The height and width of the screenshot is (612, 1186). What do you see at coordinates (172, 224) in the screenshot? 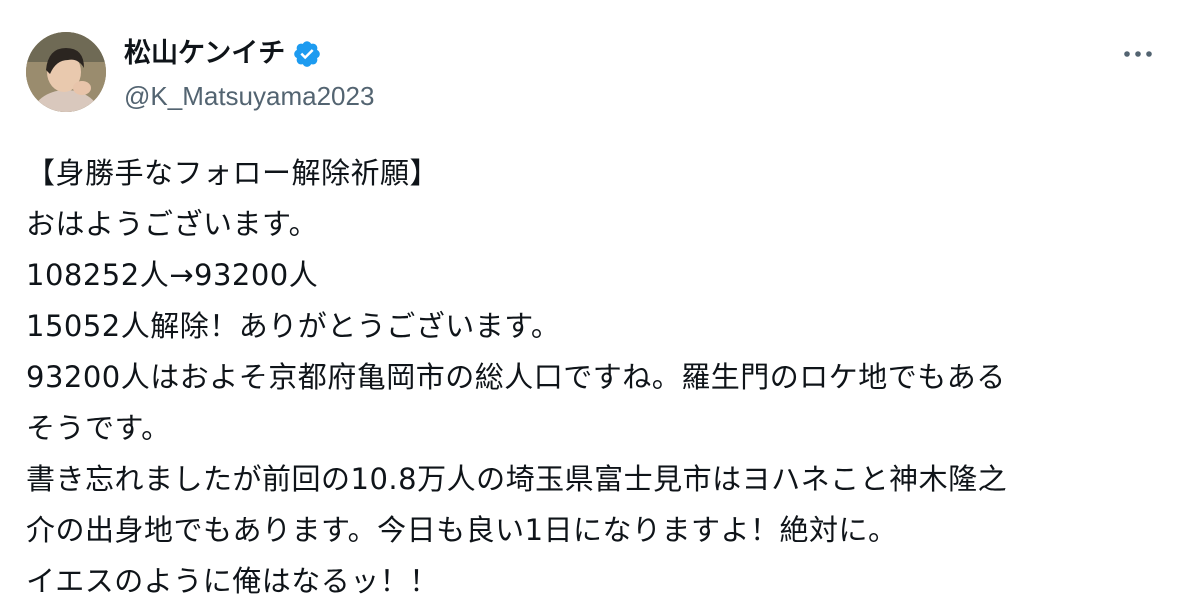
I see `tweet-text-line: おはようございます。` at bounding box center [172, 224].